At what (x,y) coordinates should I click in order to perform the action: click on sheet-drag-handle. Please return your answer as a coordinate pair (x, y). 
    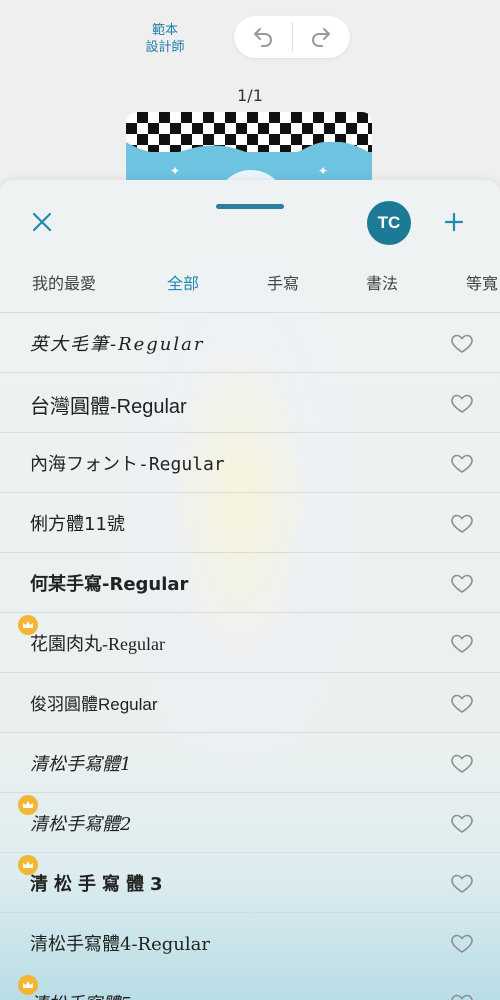
    Looking at the image, I should click on (250, 206).